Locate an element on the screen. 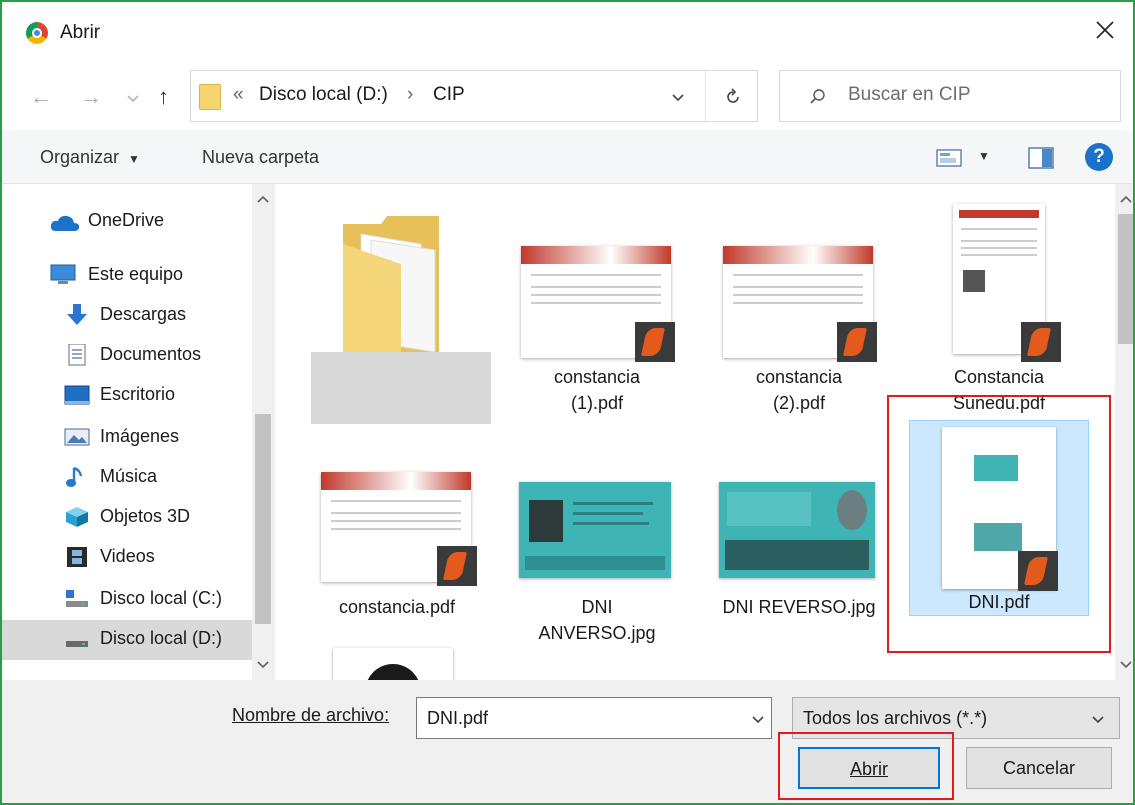 The image size is (1135, 805). preview-pane-icon is located at coordinates (1041, 158).